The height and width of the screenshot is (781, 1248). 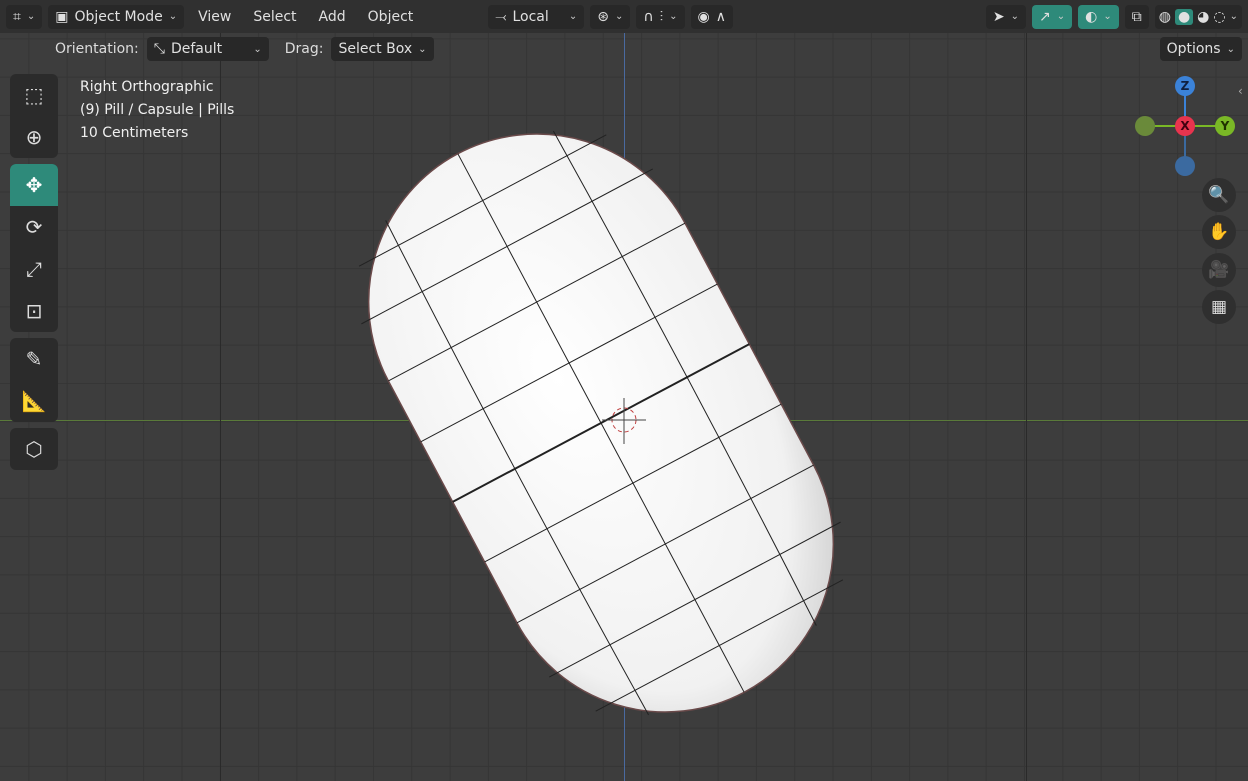 I want to click on drag-label: Drag:, so click(x=304, y=49).